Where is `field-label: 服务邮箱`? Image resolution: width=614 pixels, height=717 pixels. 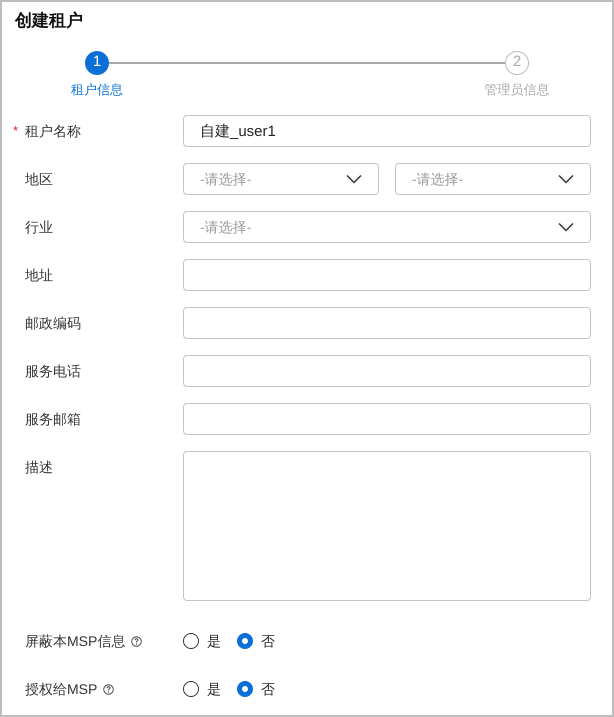 field-label: 服务邮箱 is located at coordinates (53, 419).